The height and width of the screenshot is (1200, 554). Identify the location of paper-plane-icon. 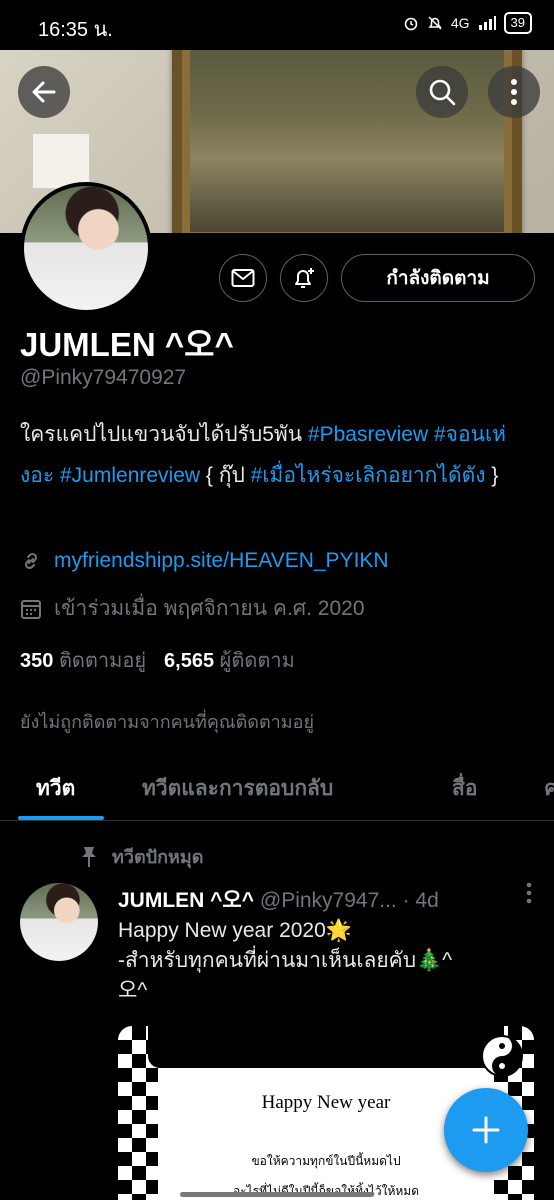
(451, 1054).